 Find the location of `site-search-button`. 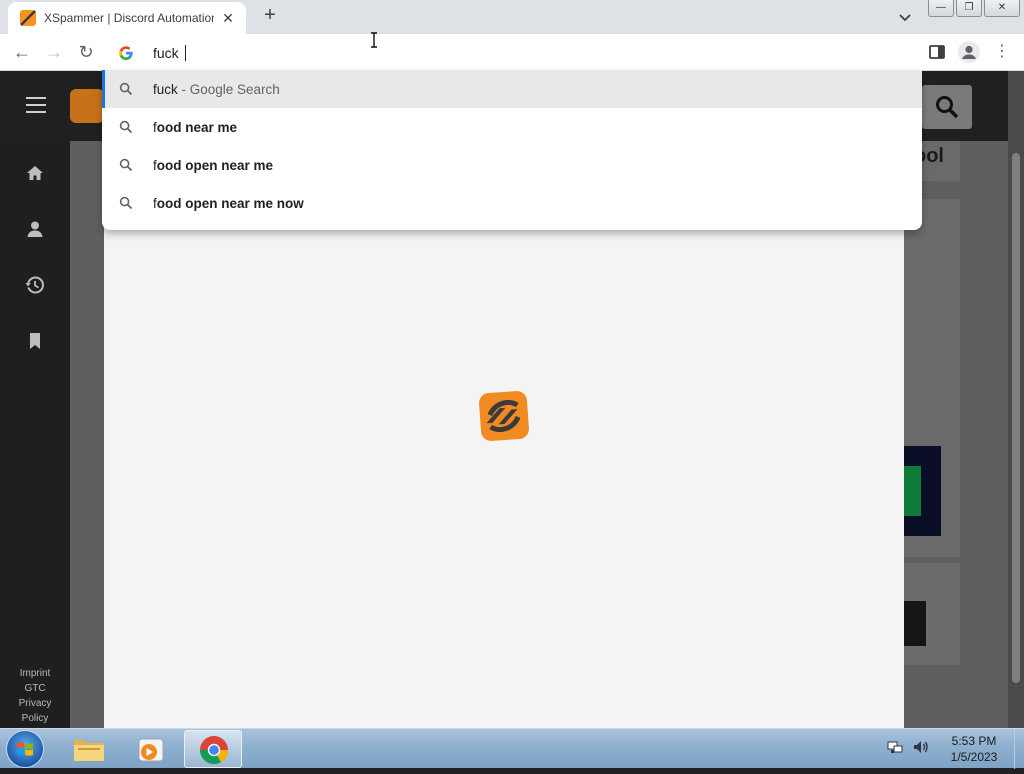

site-search-button is located at coordinates (947, 107).